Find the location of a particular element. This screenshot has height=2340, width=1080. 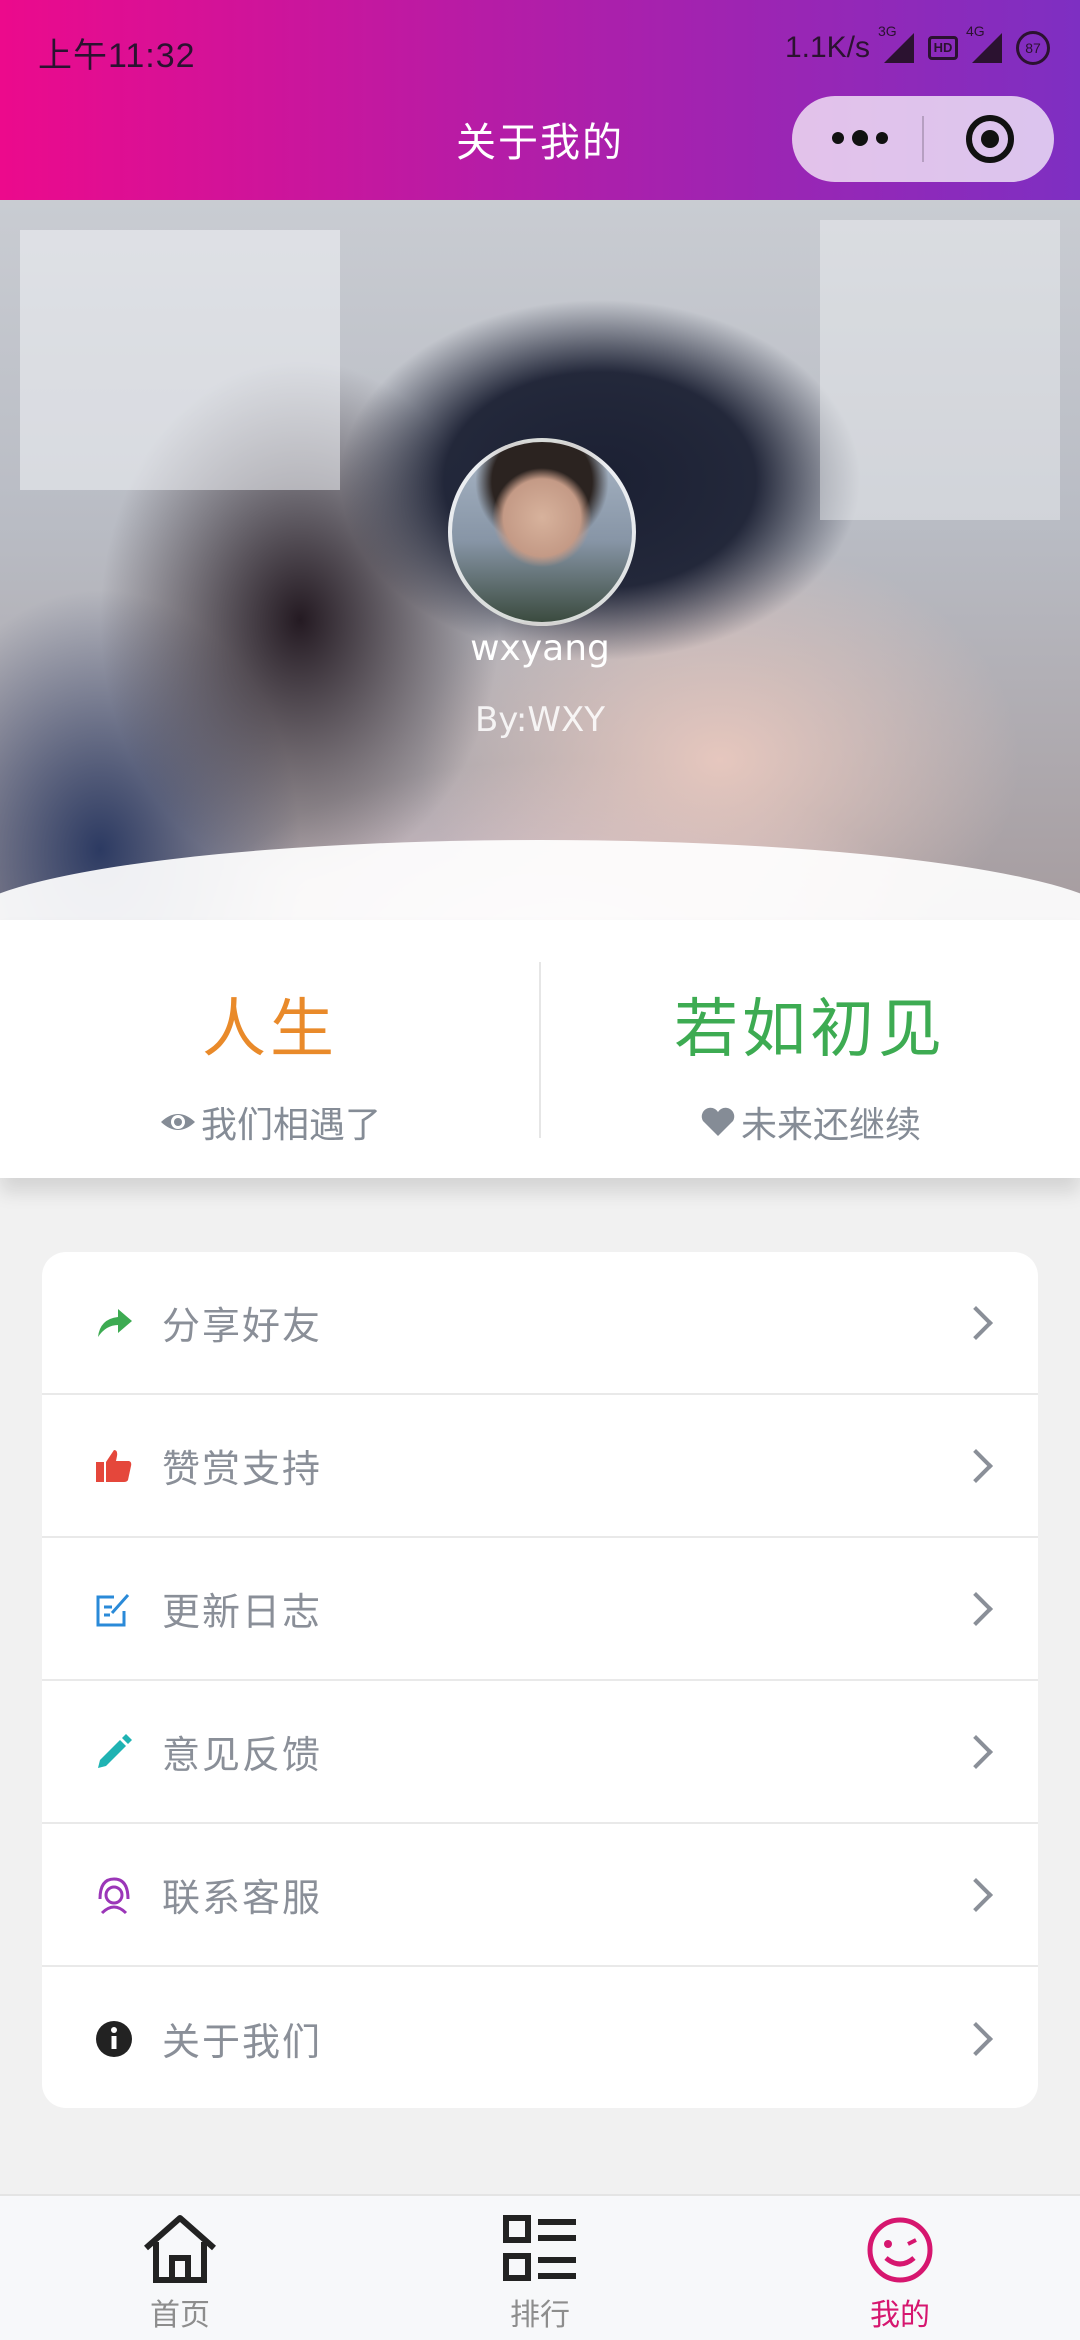

tab-label: 排行 is located at coordinates (540, 2315).